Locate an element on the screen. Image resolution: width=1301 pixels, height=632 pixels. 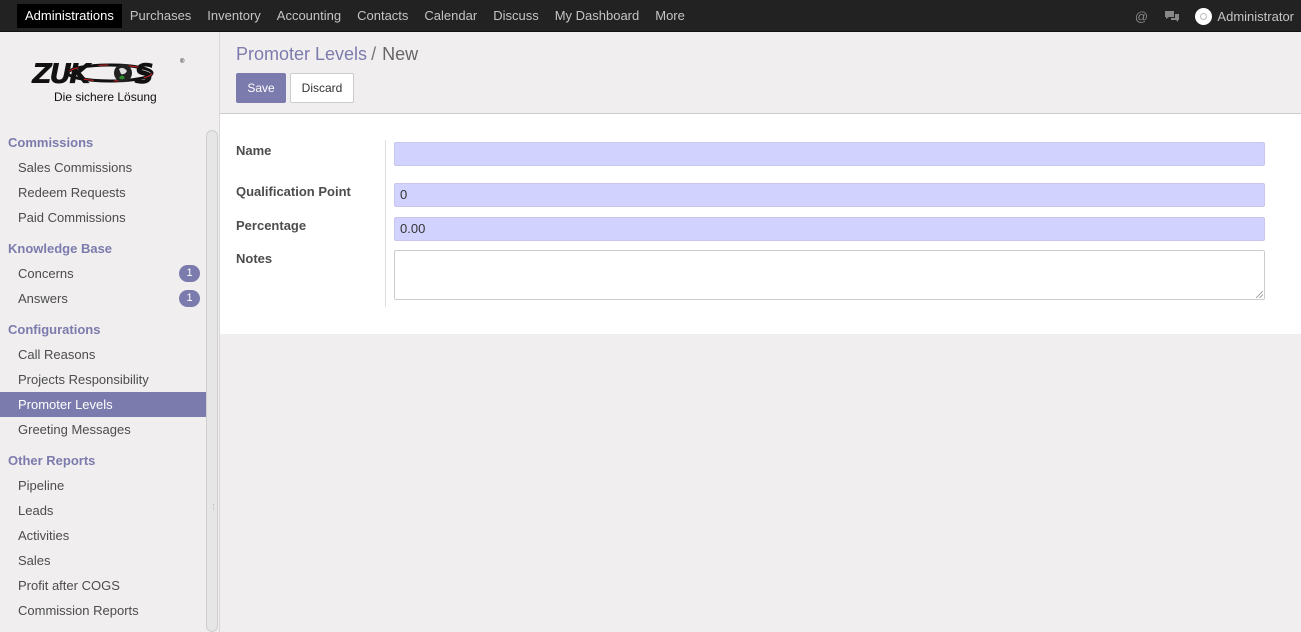
nav-item-administrations: Administrations is located at coordinates (69, 16).